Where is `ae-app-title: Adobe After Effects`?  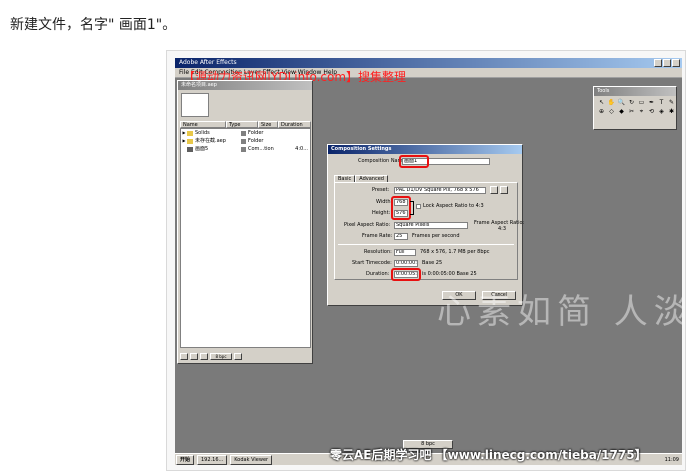 ae-app-title: Adobe After Effects is located at coordinates (208, 62).